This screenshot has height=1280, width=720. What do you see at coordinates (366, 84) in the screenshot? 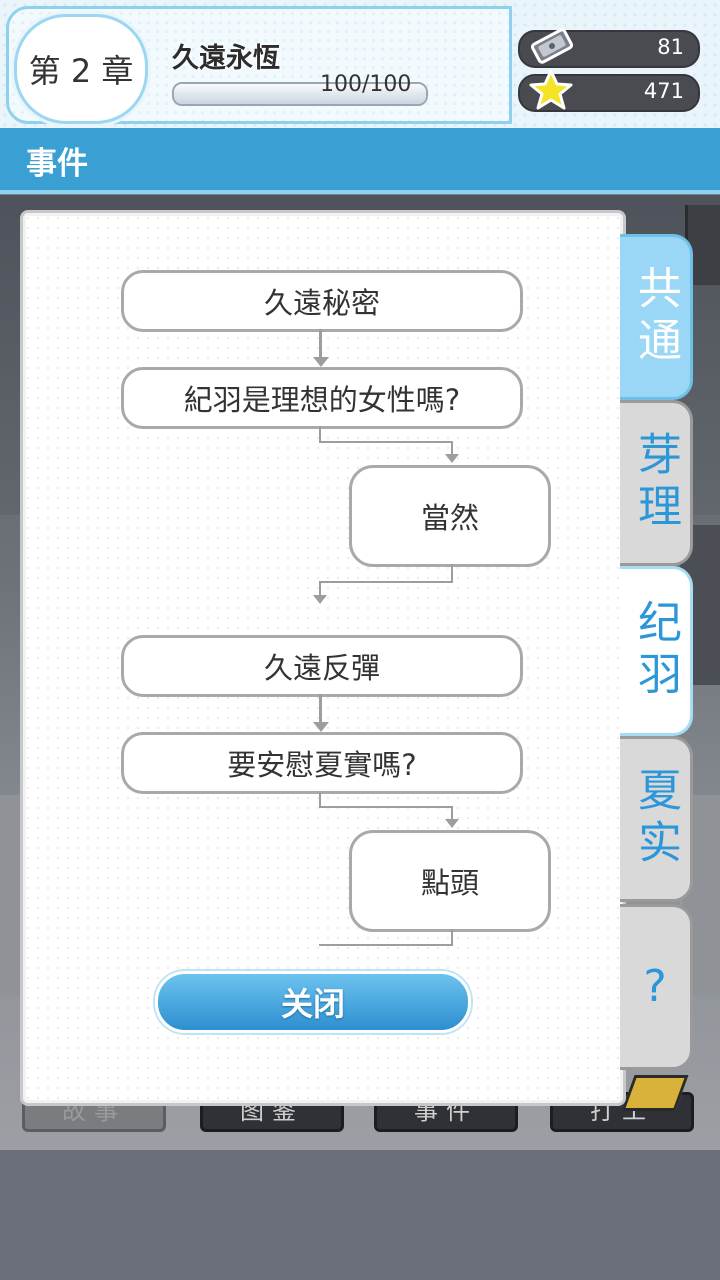
I see `progress-text: 100/100` at bounding box center [366, 84].